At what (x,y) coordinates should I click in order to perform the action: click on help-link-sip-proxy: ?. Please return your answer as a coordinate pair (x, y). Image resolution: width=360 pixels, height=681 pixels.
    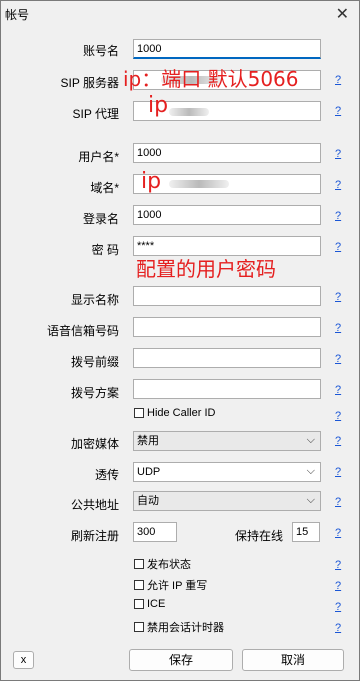
    Looking at the image, I should click on (338, 111).